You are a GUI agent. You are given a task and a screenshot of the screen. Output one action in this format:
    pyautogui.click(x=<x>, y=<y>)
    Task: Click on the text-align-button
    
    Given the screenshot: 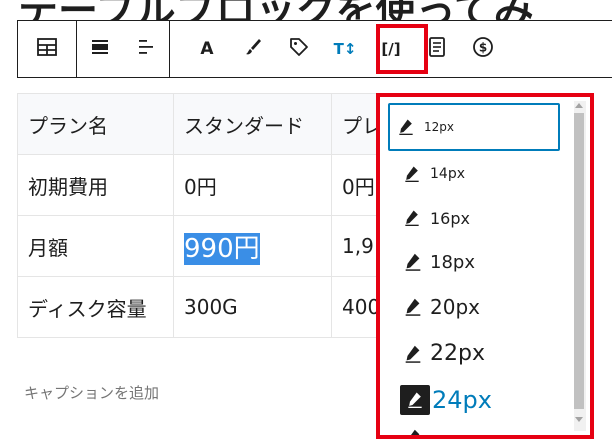 What is the action you would take?
    pyautogui.click(x=146, y=49)
    